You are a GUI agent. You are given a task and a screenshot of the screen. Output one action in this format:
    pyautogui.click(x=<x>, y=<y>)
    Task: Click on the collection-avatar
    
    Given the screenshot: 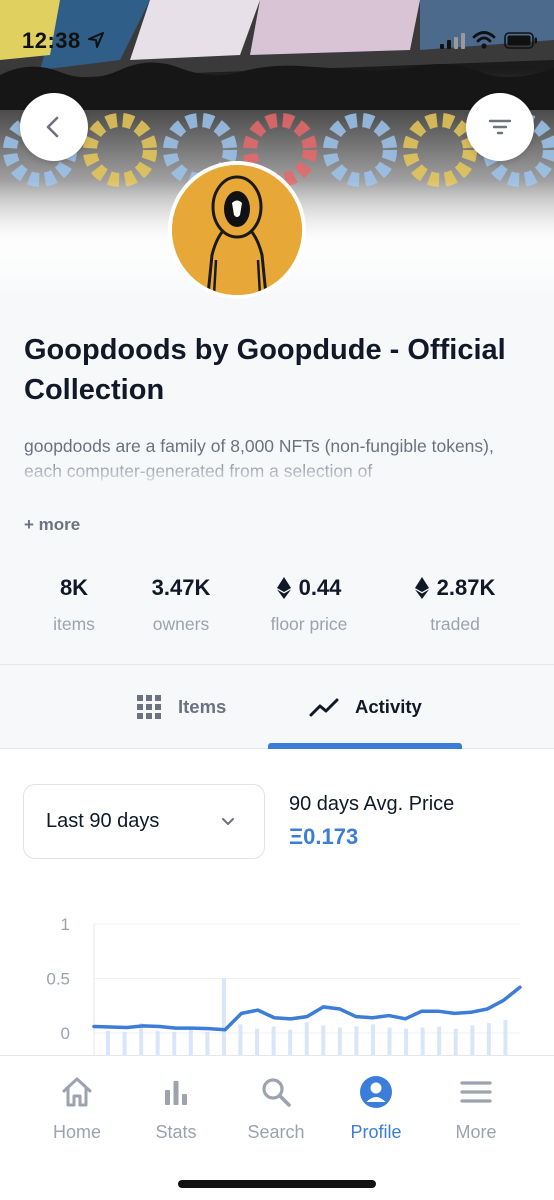 What is the action you would take?
    pyautogui.click(x=237, y=230)
    